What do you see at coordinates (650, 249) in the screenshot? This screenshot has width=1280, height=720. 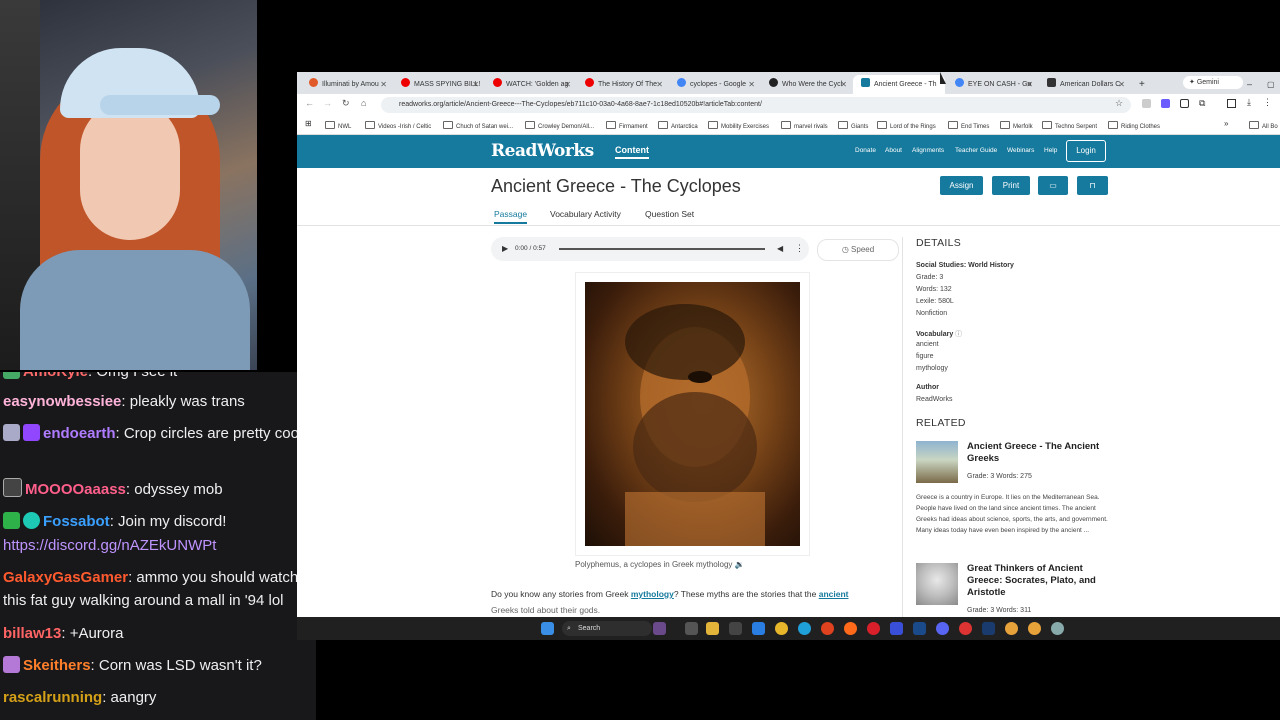 I see `audio-player: ▶ 0:00 / 0:57 ◀ ⋮` at bounding box center [650, 249].